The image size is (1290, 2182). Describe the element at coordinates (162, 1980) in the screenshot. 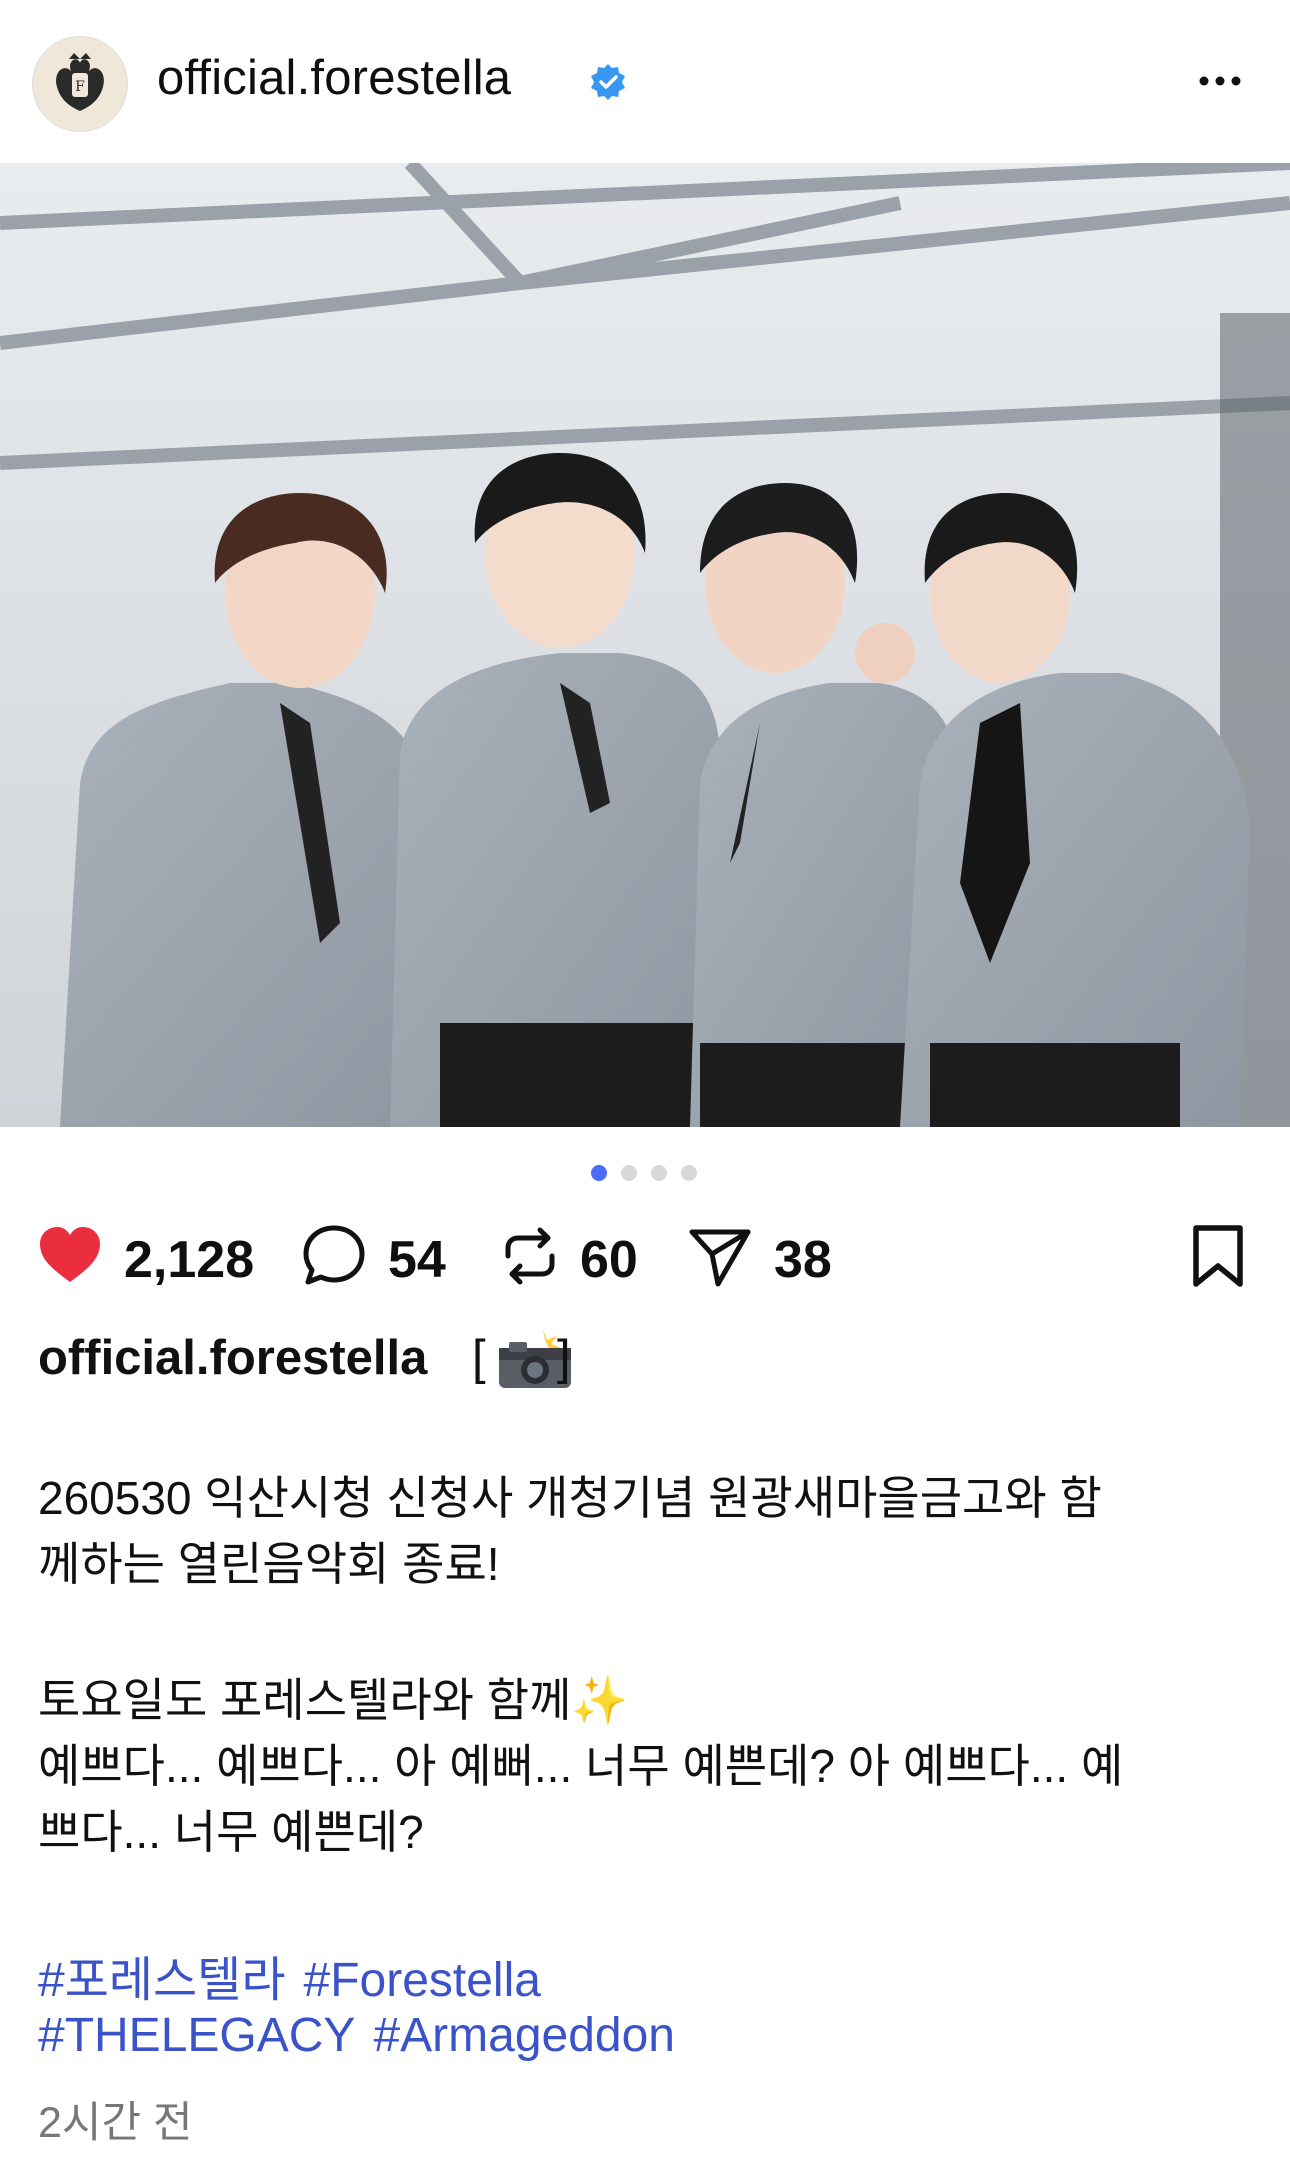

I see `hashtag-link: #포레스텔라` at that location.